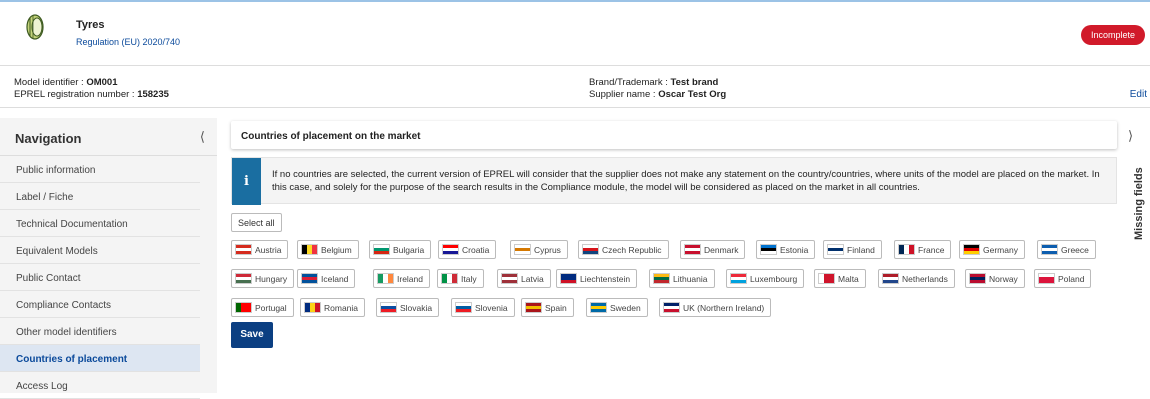  I want to click on edit-link: Edit, so click(1138, 94).